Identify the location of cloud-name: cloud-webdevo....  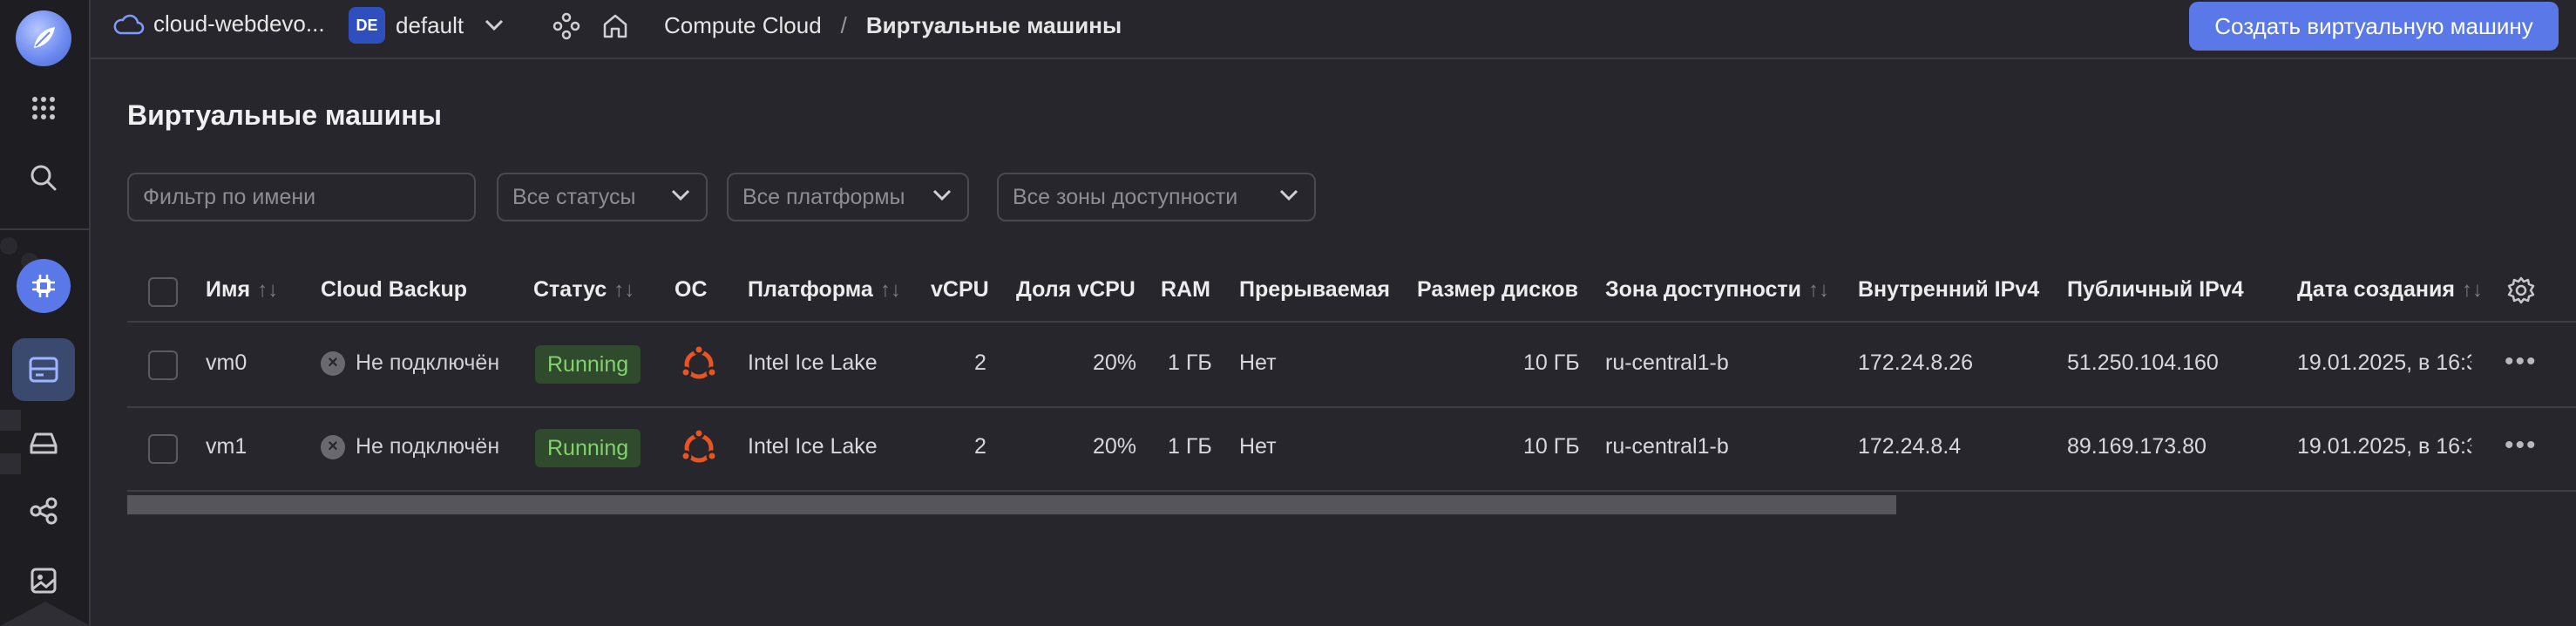
(239, 23).